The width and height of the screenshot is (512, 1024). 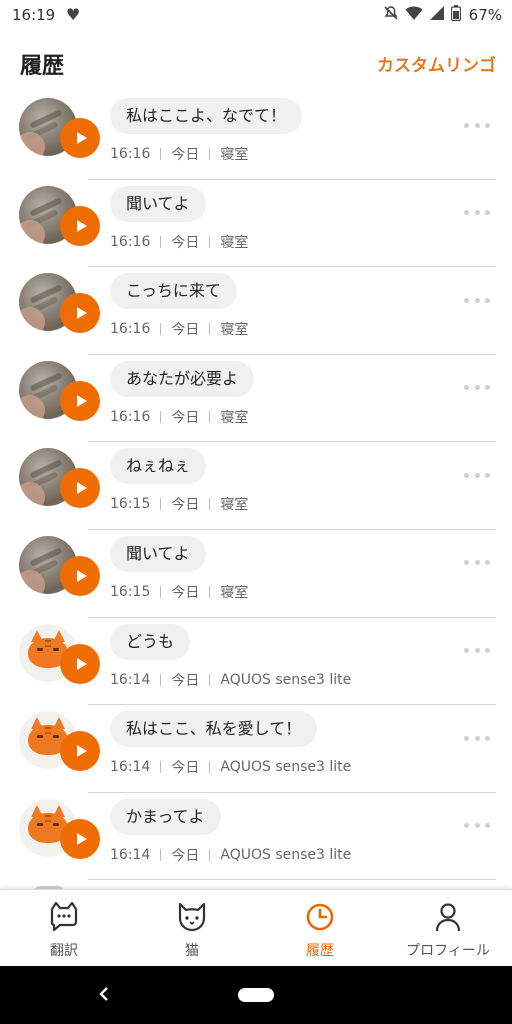 I want to click on system-nav-bar, so click(x=256, y=995).